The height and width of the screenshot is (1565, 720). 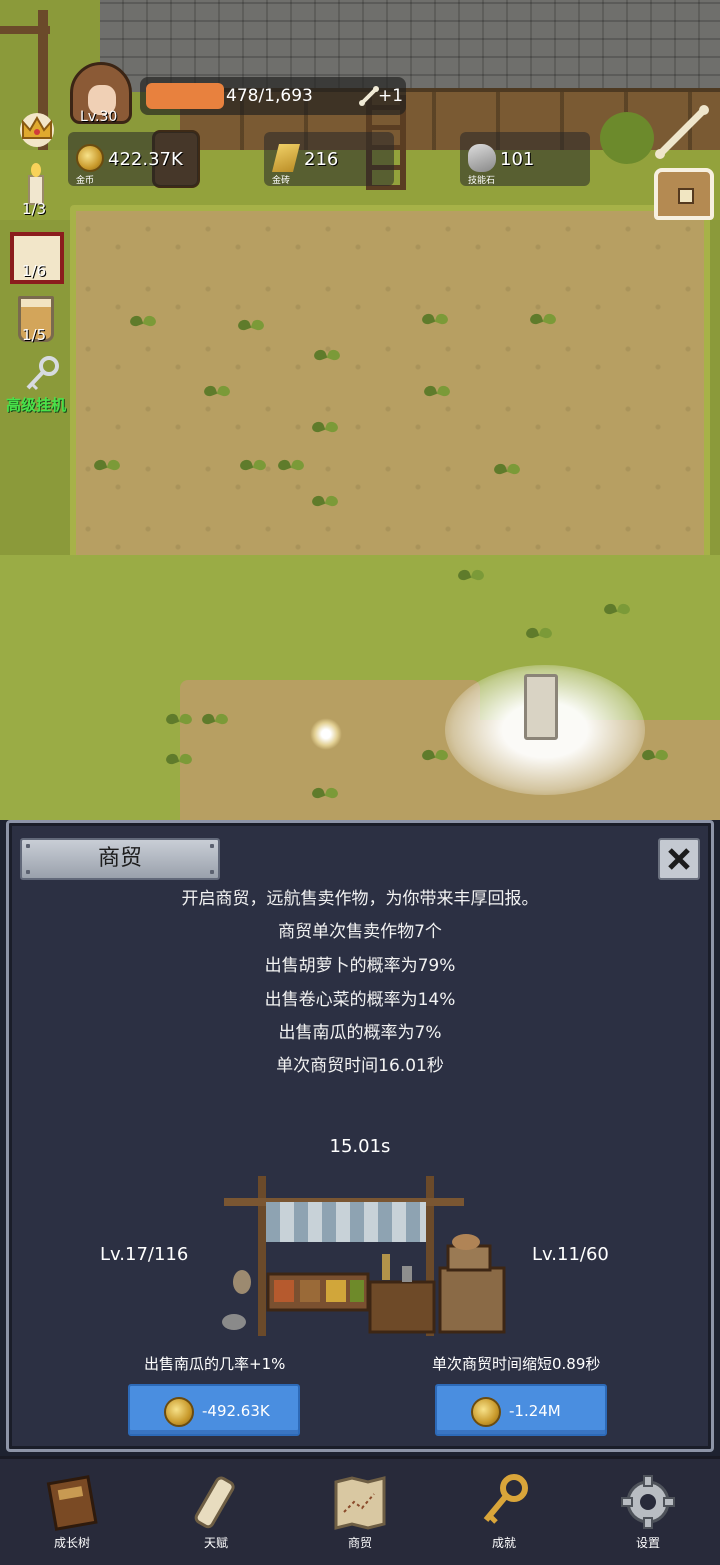 I want to click on time-upgrade-button: -1.24M, so click(x=521, y=1410).